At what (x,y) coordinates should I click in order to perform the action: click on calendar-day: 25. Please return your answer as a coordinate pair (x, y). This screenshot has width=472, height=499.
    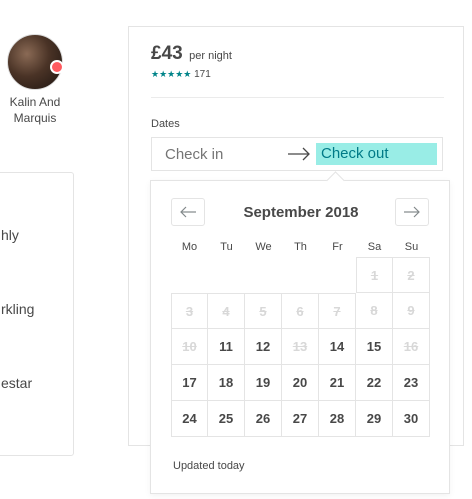
    Looking at the image, I should click on (226, 419).